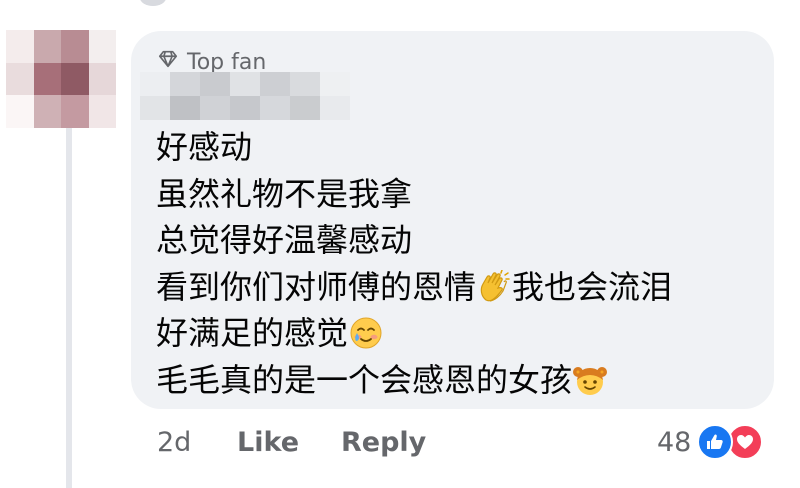 The height and width of the screenshot is (488, 800). Describe the element at coordinates (245, 96) in the screenshot. I see `commenter-name-pixelated` at that location.